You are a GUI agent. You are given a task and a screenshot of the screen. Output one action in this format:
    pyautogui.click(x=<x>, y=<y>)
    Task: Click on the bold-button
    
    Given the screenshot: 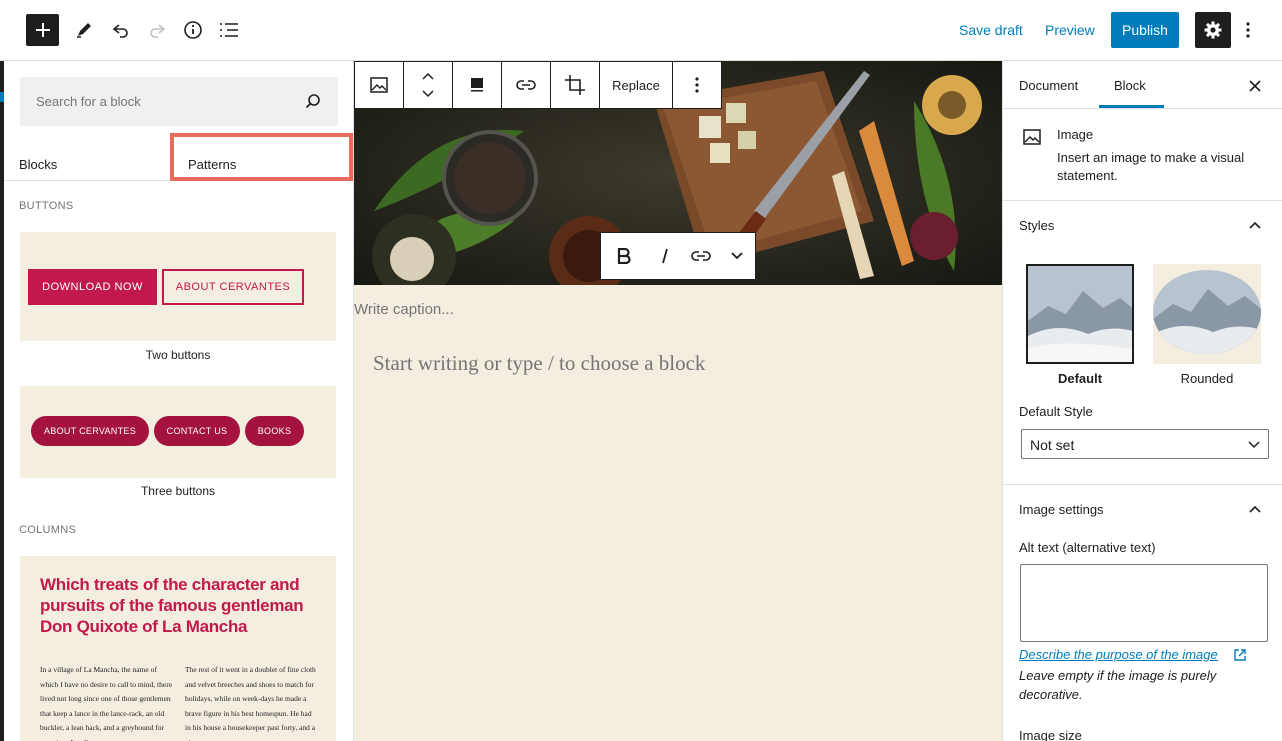 What is the action you would take?
    pyautogui.click(x=624, y=256)
    